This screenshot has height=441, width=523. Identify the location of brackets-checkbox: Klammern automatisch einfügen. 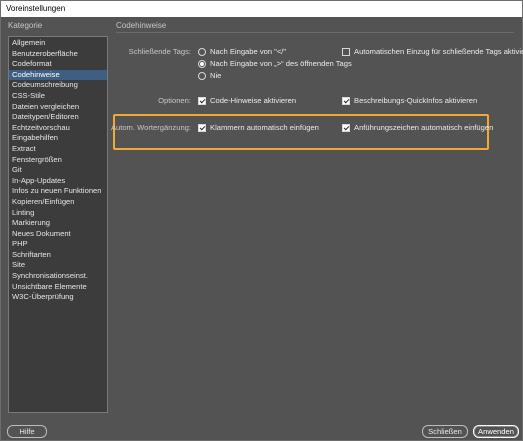
(258, 127).